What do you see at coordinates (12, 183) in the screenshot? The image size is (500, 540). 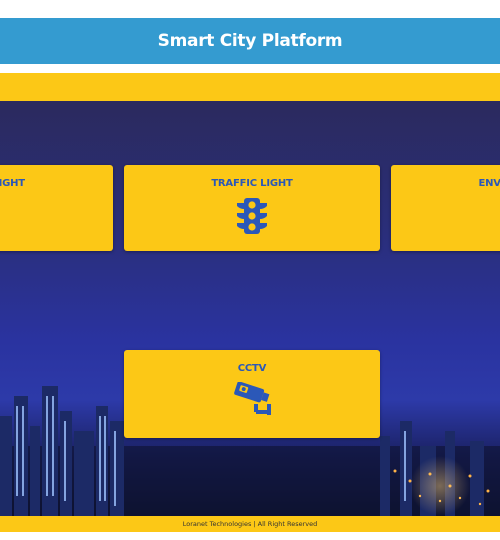 I see `street-light-label: STREET LIGHT` at bounding box center [12, 183].